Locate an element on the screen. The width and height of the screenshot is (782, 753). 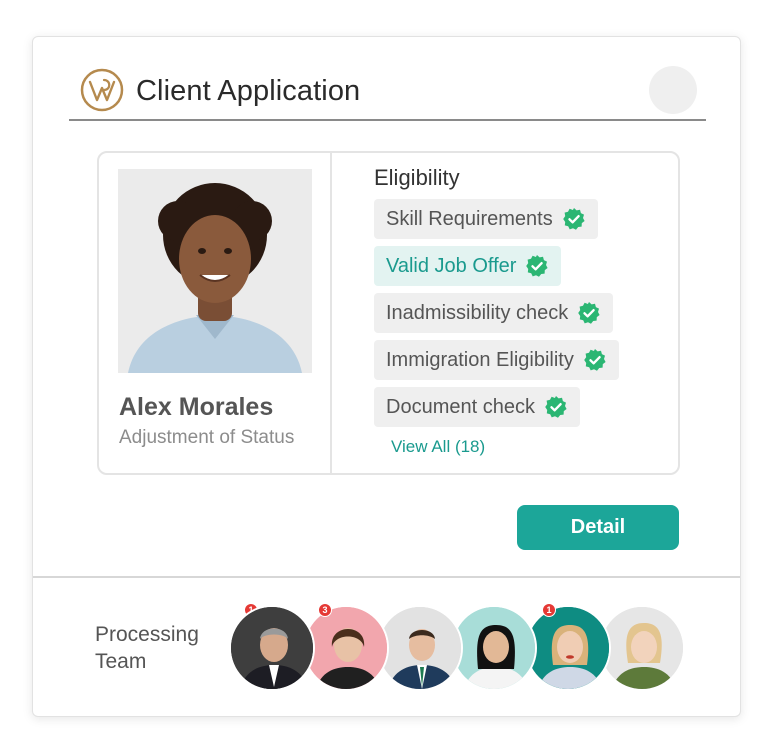
client-name: Alex Morales is located at coordinates (196, 407).